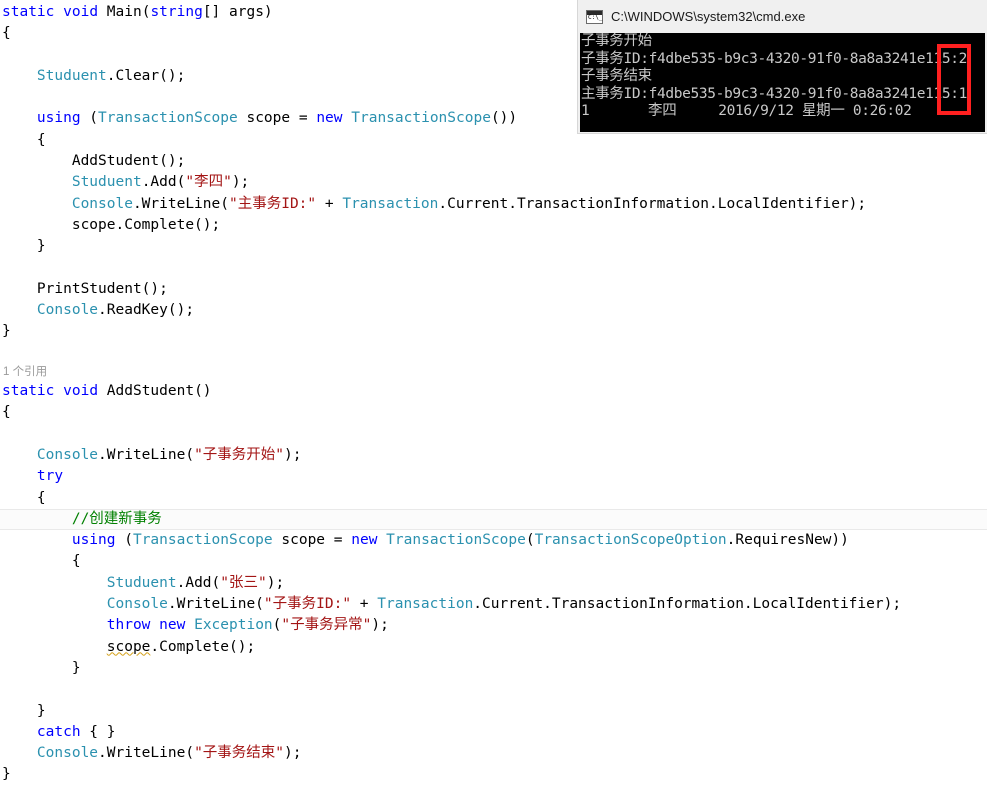 Image resolution: width=987 pixels, height=786 pixels. I want to click on code-token: //创建新事务, so click(116, 518).